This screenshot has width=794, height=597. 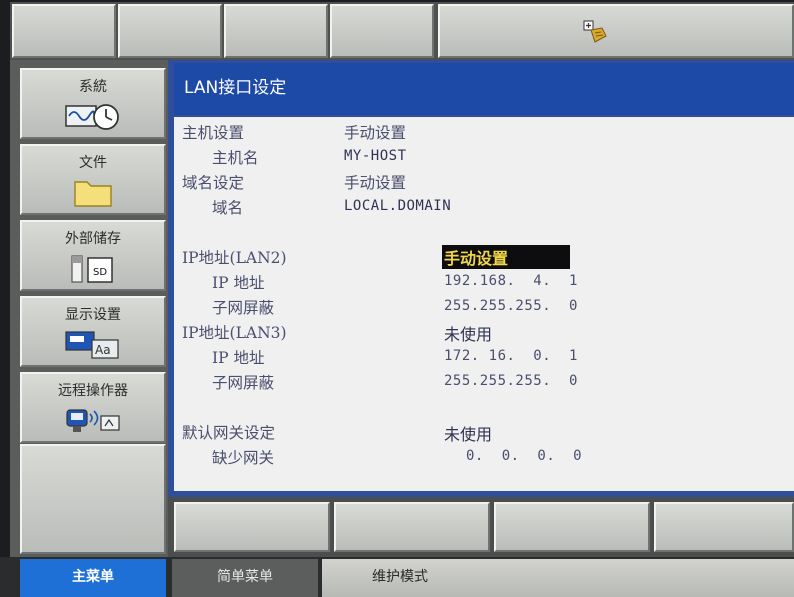 I want to click on default-gateway-value: 0. 0. 0. 0, so click(x=524, y=456).